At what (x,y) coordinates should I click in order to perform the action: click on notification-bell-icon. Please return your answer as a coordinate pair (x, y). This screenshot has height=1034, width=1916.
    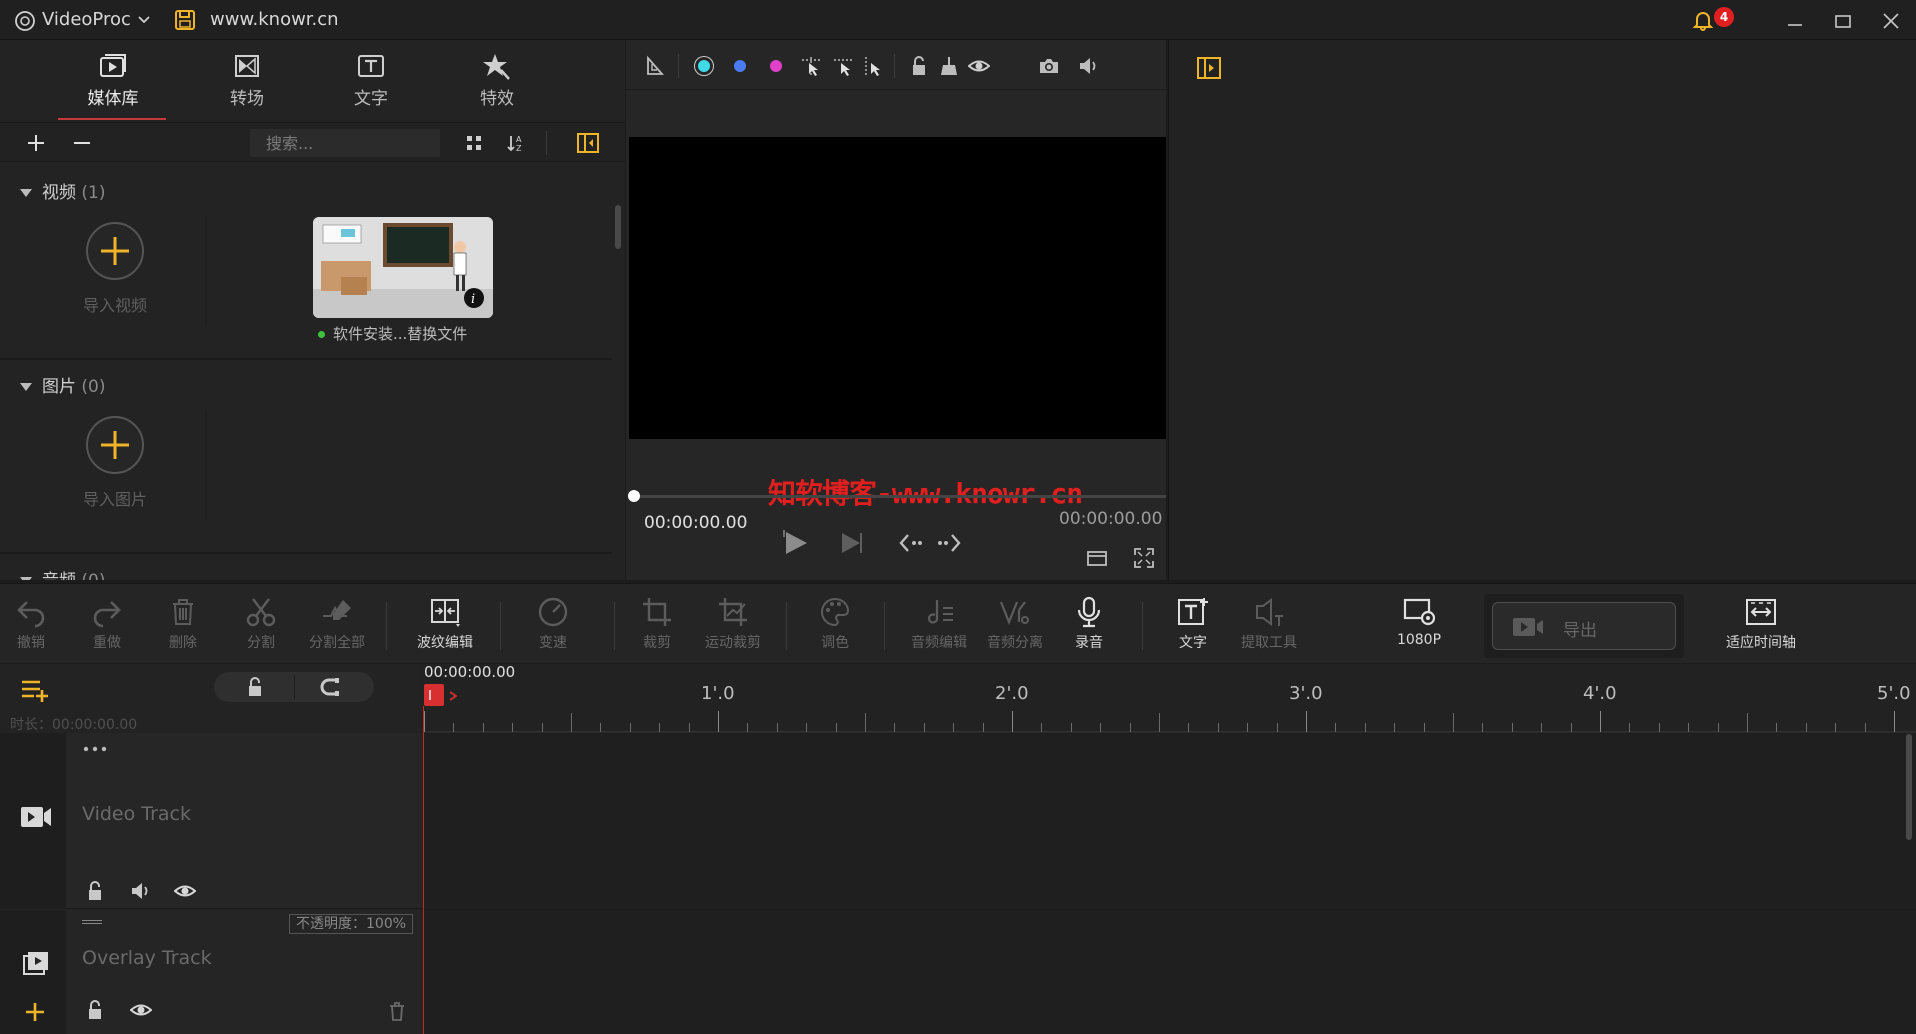
    Looking at the image, I should click on (1703, 20).